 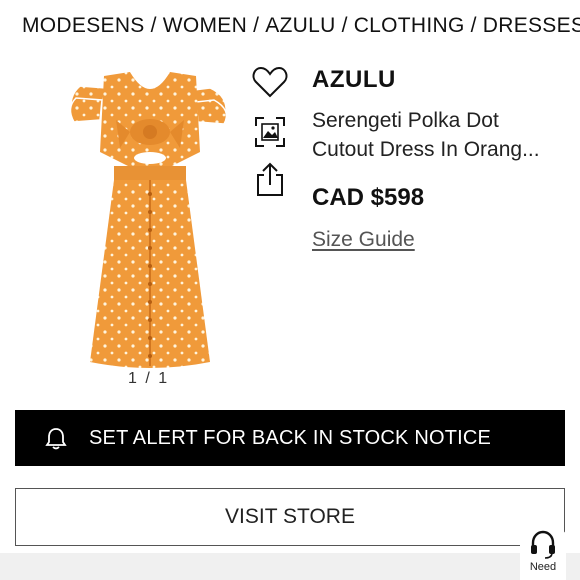 I want to click on favorite-button, so click(x=270, y=82).